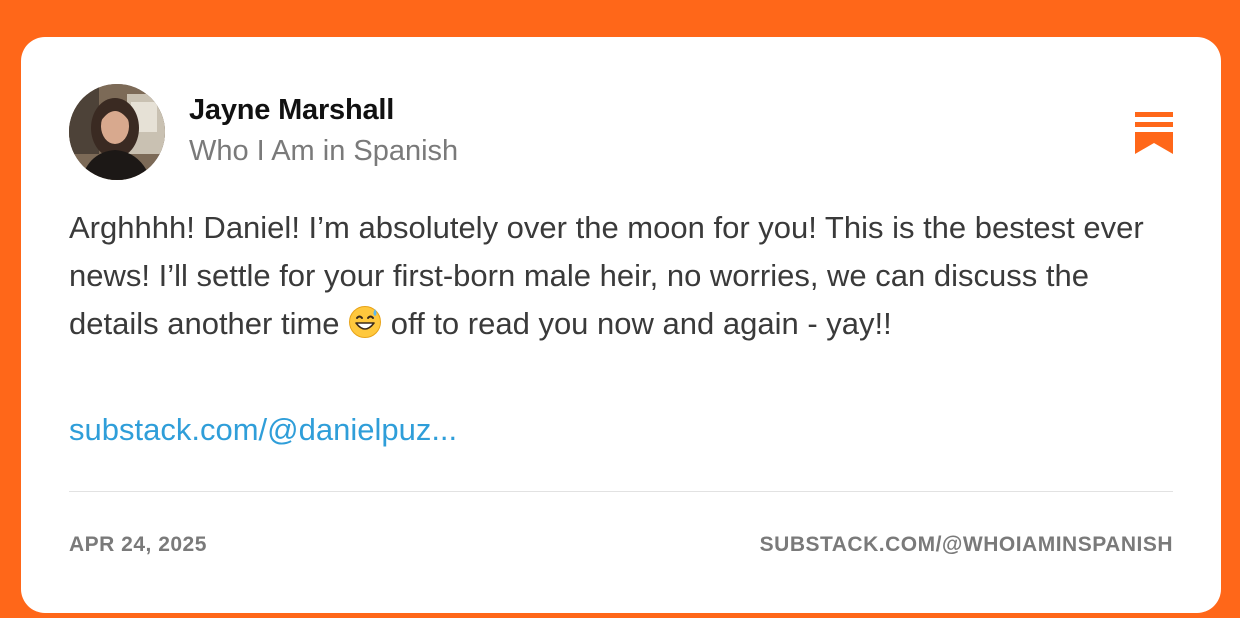 The image size is (1240, 618). I want to click on publication-url: SUBSTACK.COM/@WHOIAMINSPANISH, so click(966, 545).